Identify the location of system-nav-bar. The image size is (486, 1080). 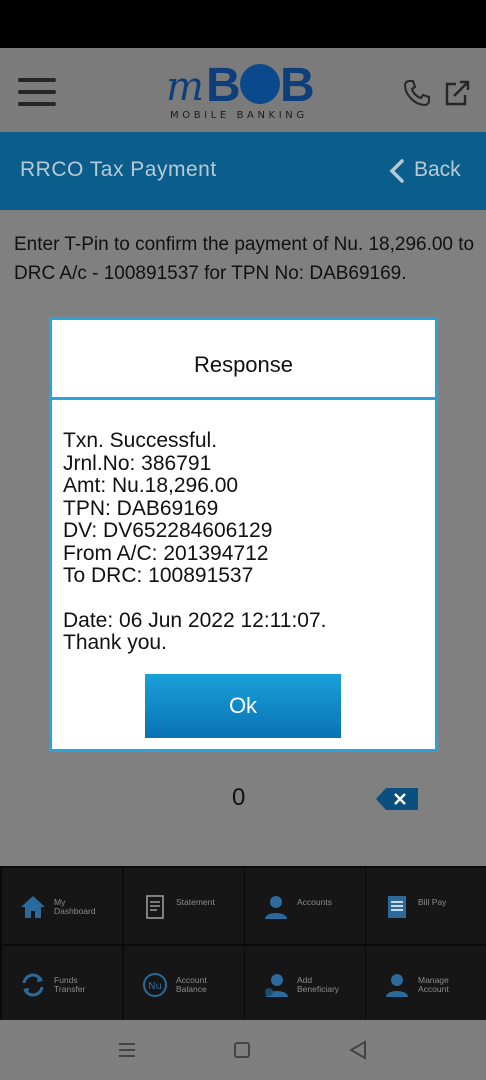
(243, 1050).